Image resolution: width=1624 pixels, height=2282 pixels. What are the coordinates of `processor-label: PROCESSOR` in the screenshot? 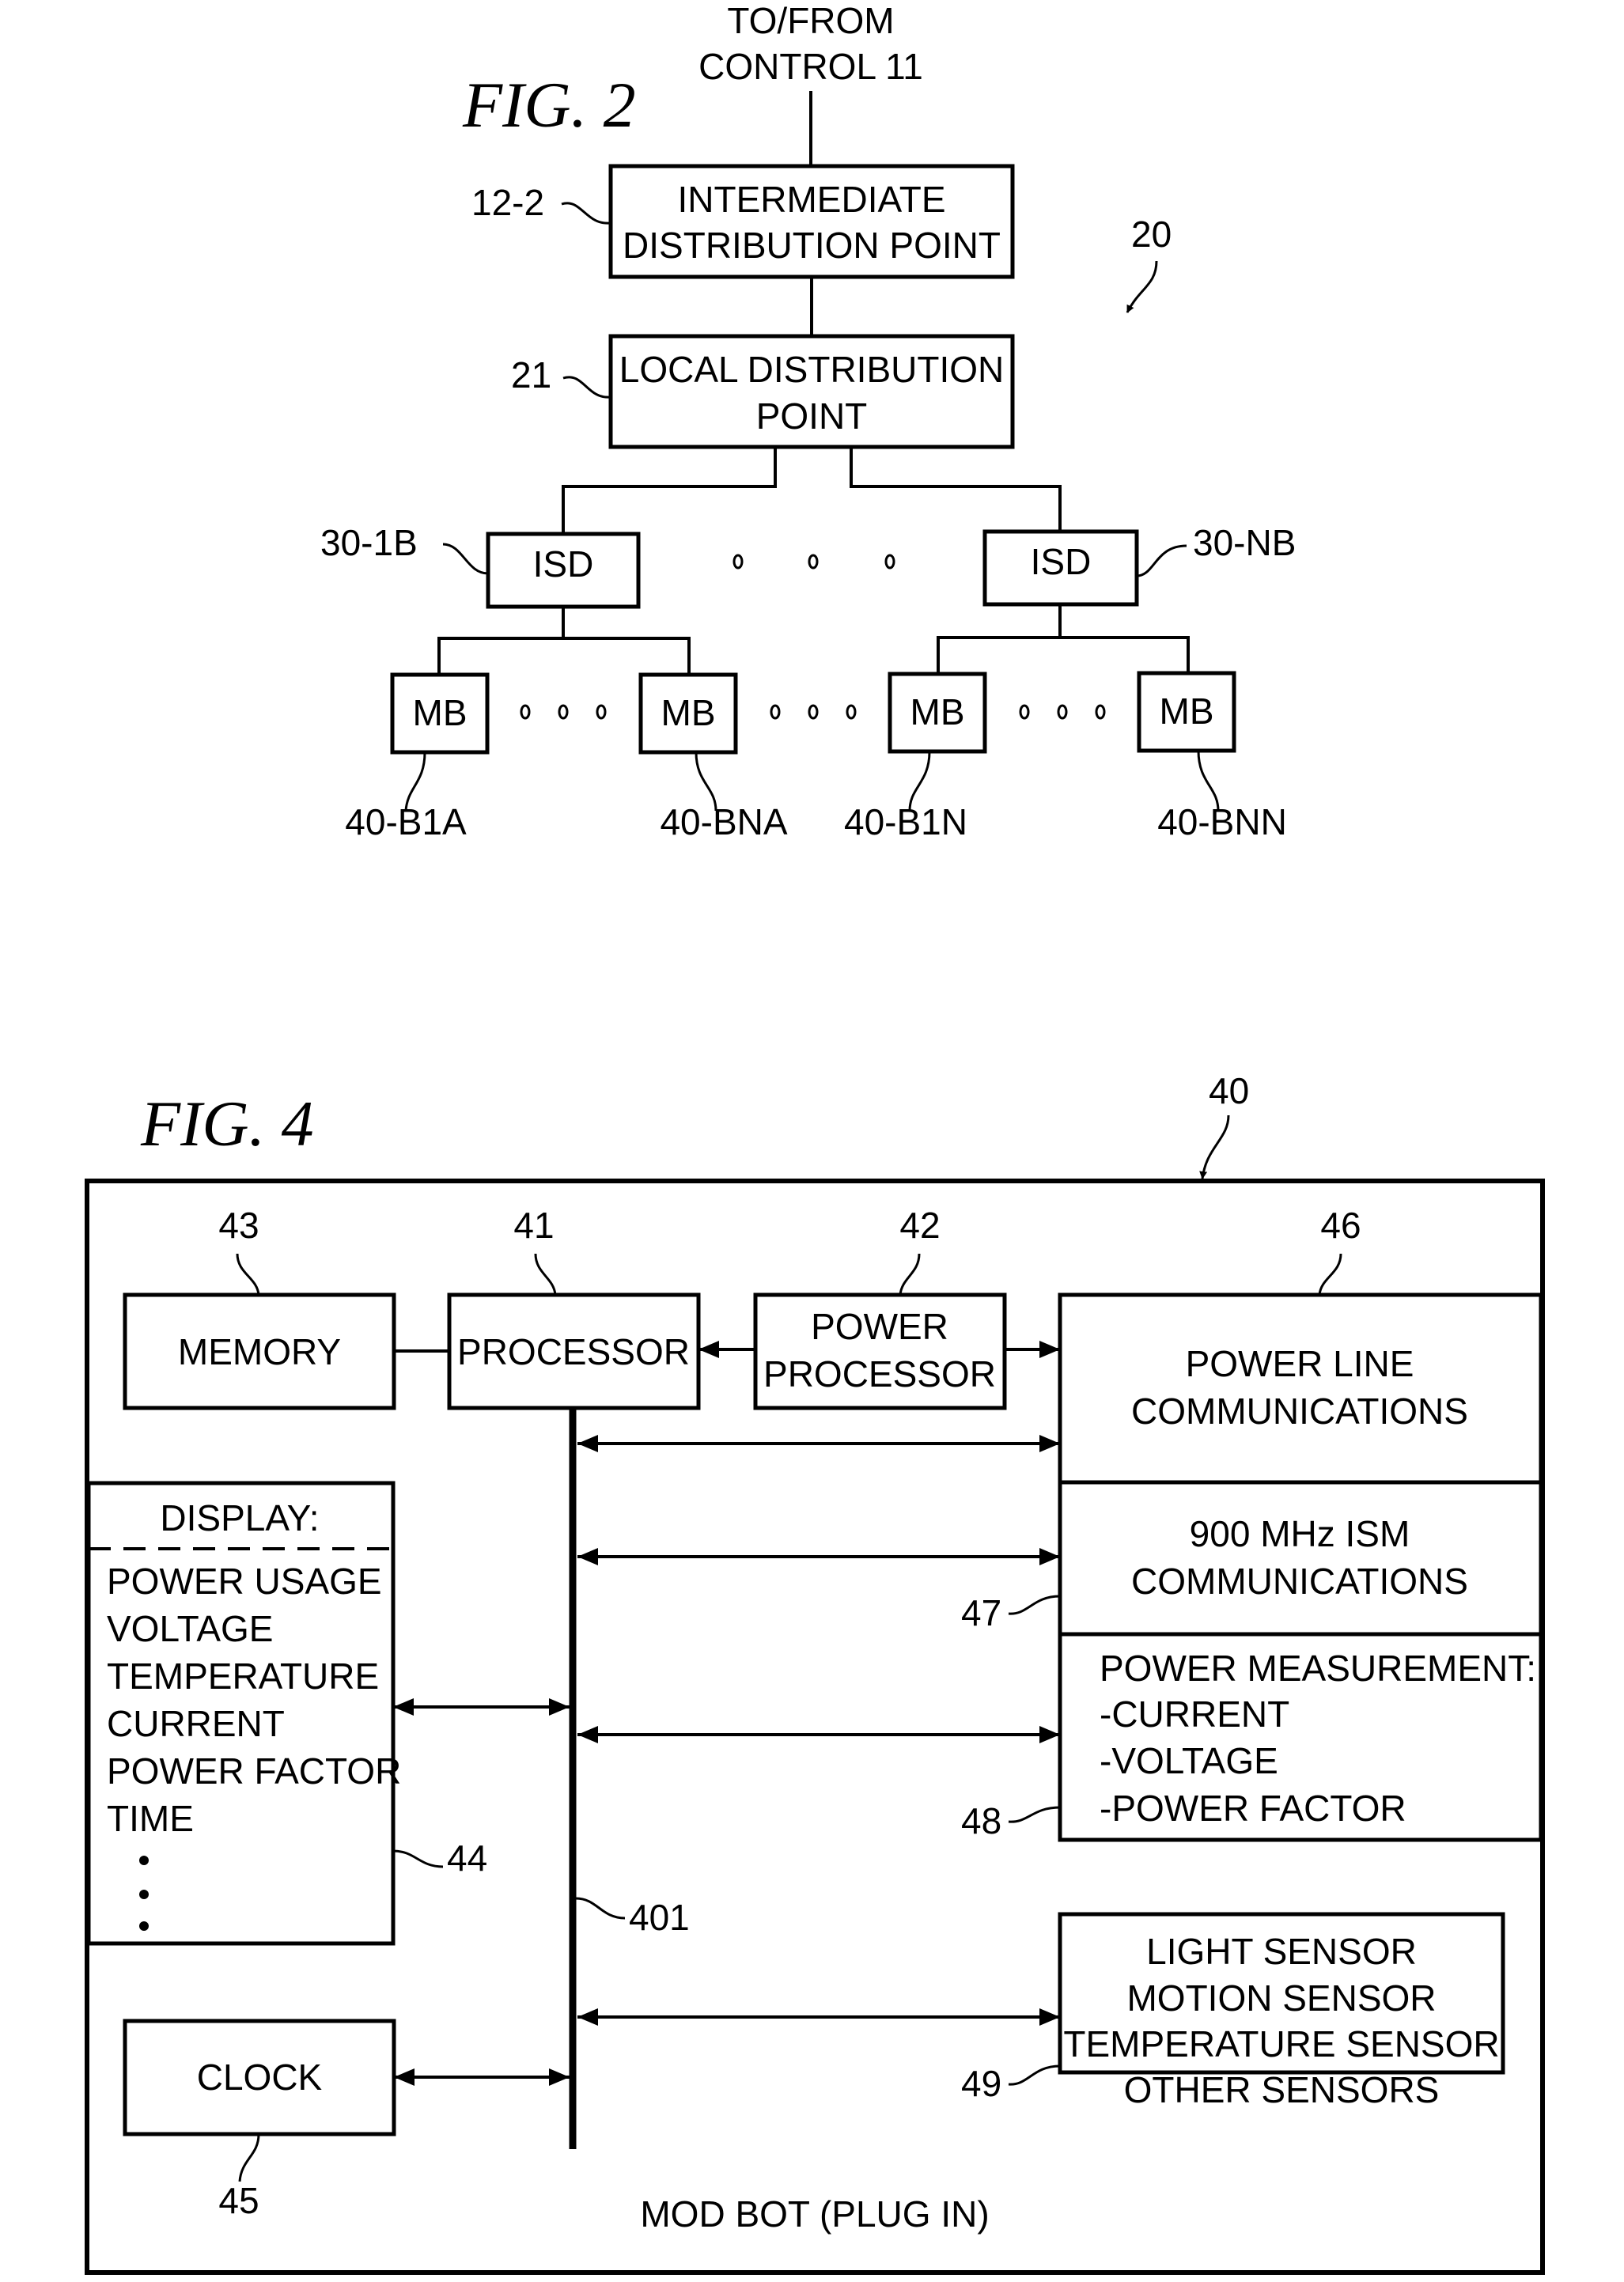 It's located at (573, 1351).